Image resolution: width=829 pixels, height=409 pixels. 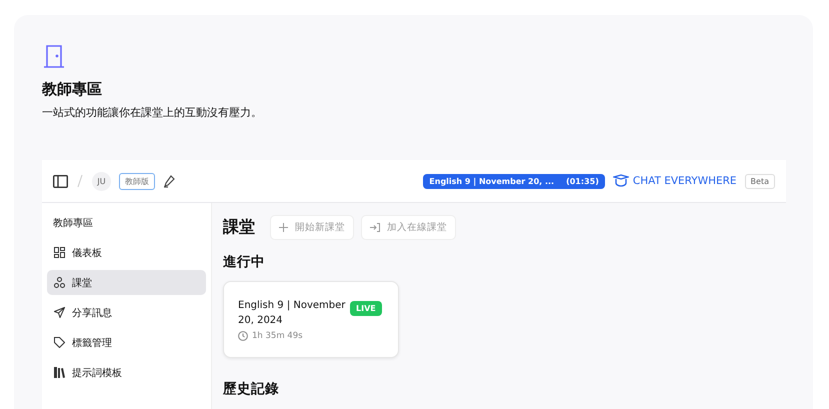 What do you see at coordinates (514, 181) in the screenshot?
I see `live-session-button: English 9 | November 20, ... (01:35)` at bounding box center [514, 181].